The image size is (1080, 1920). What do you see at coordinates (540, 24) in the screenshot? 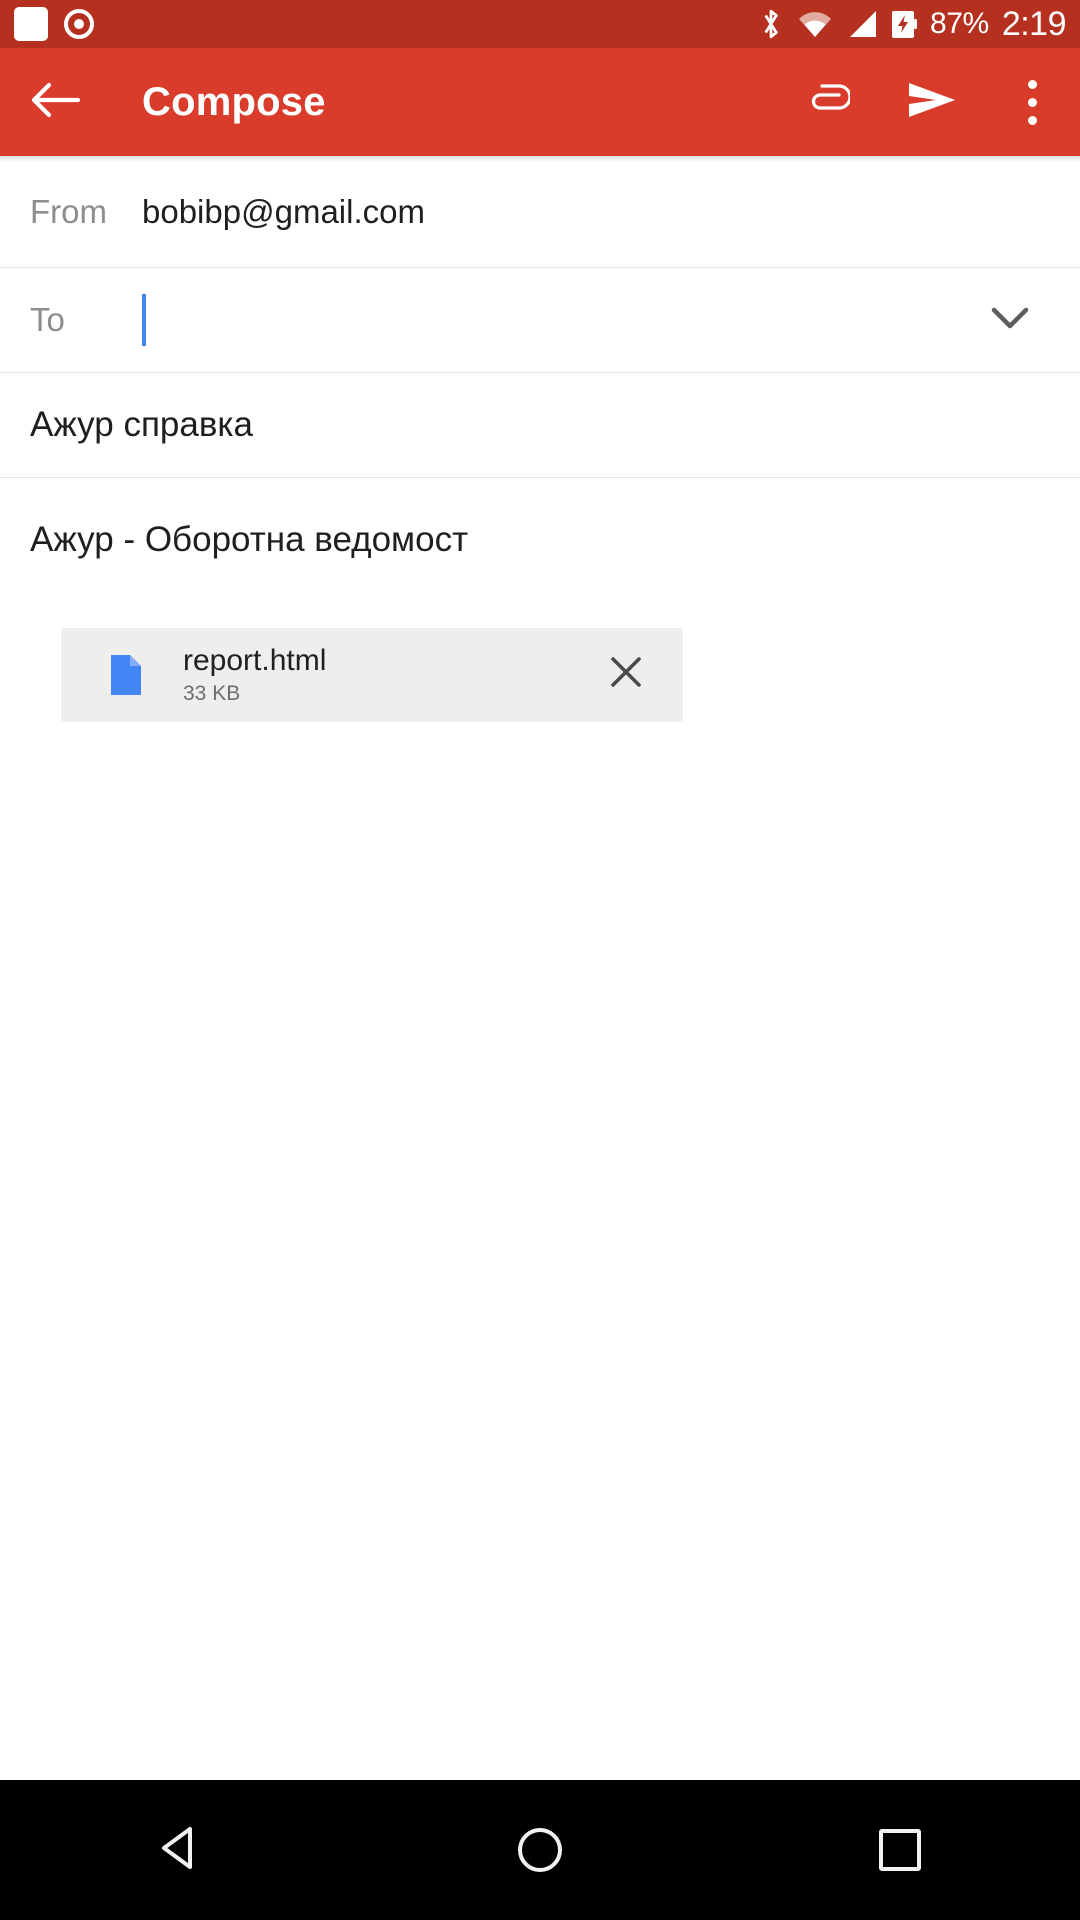
I see `status-bar: 87% 2:19` at bounding box center [540, 24].